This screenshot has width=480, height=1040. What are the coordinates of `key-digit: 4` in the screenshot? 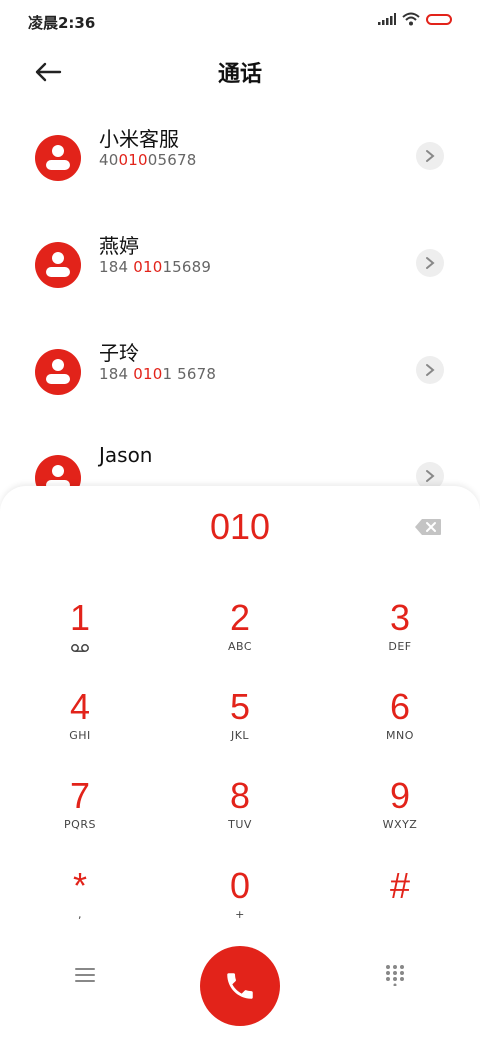 It's located at (80, 706).